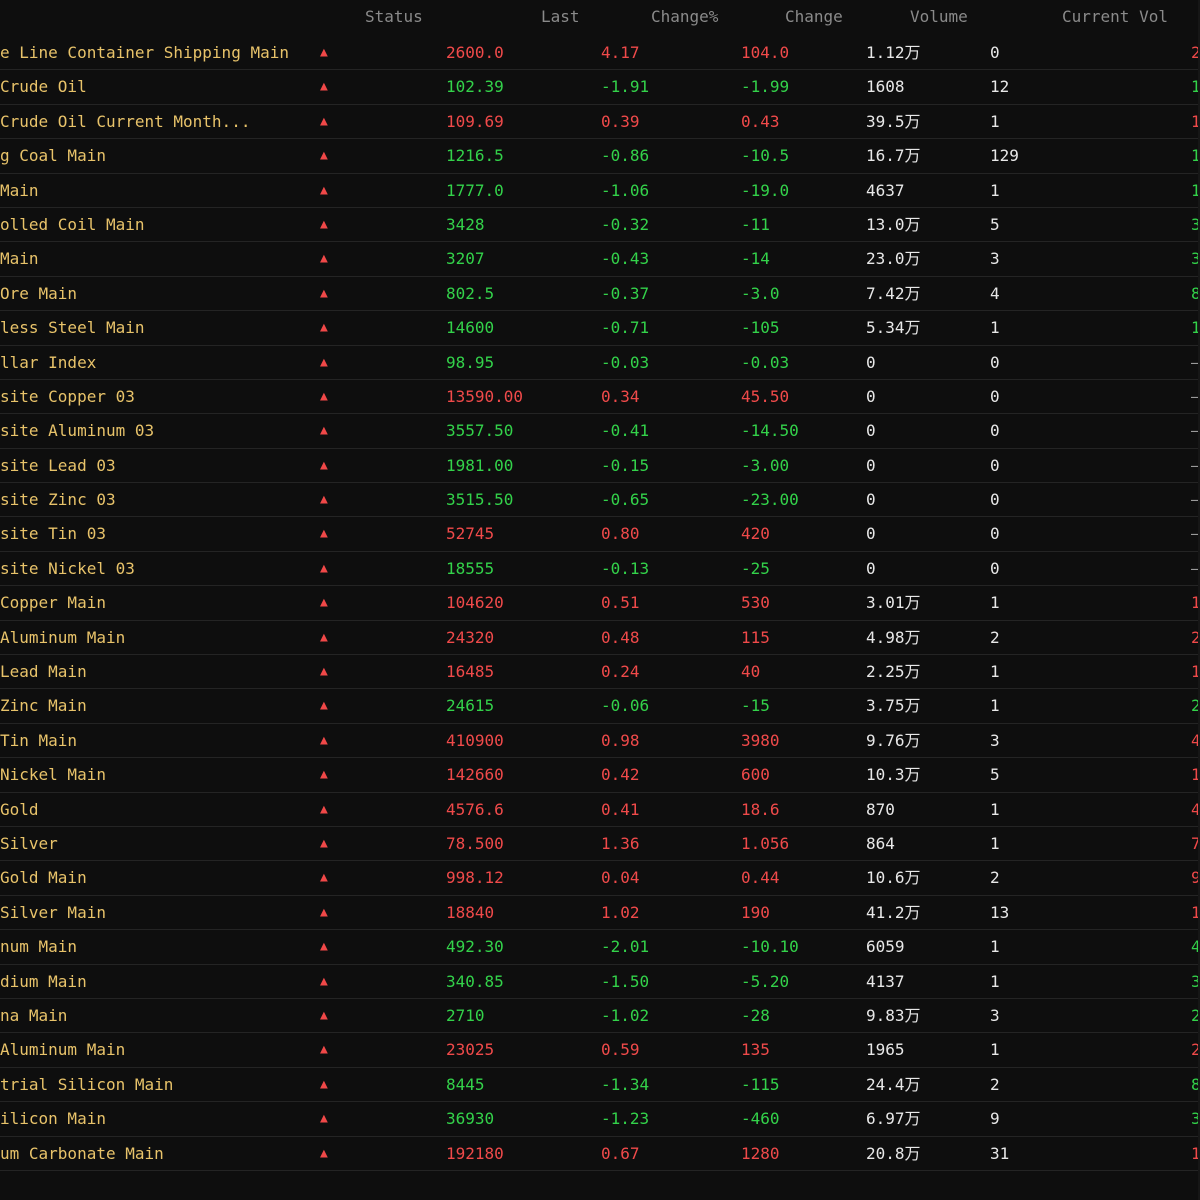 The image size is (1200, 1200). What do you see at coordinates (67, 568) in the screenshot?
I see `instrument-name: site Nickel 03` at bounding box center [67, 568].